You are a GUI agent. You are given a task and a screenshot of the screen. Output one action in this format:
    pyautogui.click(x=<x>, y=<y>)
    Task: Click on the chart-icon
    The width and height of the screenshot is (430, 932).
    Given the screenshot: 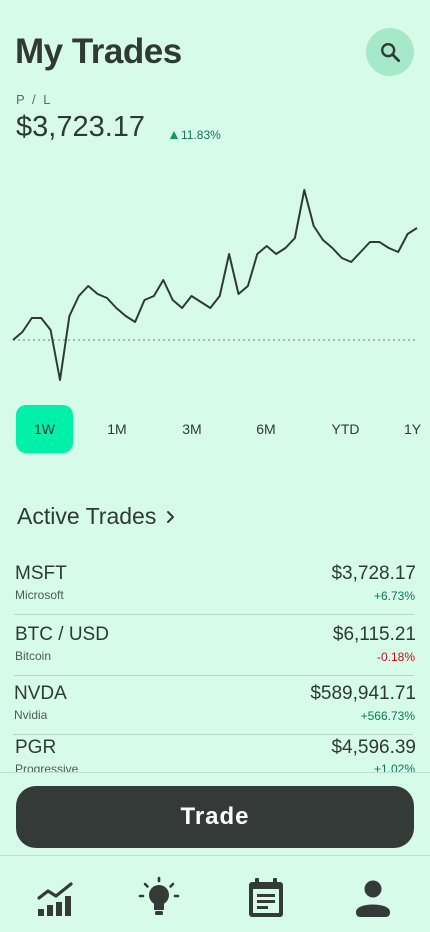 What is the action you would take?
    pyautogui.click(x=55, y=899)
    